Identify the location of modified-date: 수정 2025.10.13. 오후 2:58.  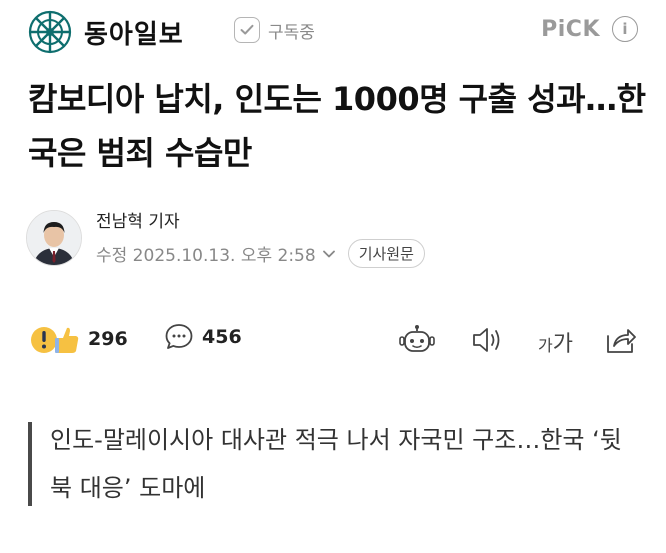
(206, 256).